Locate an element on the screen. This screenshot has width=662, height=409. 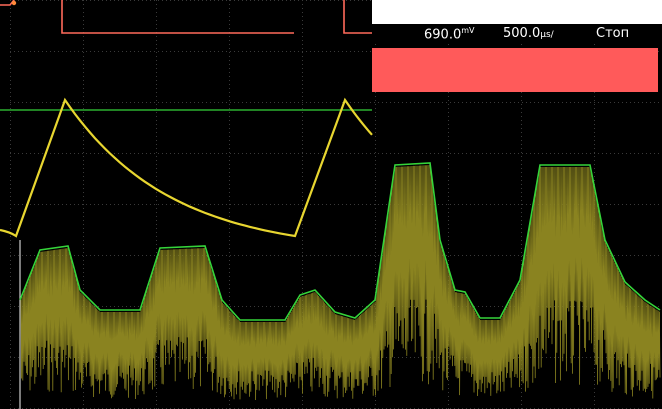
run-state: Стоп is located at coordinates (612, 33).